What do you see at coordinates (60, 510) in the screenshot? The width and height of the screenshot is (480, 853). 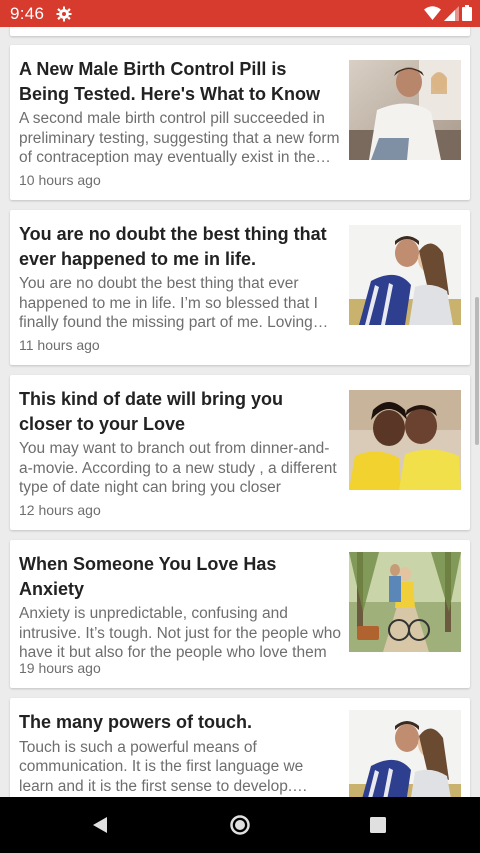 I see `article-time: 12 hours ago` at bounding box center [60, 510].